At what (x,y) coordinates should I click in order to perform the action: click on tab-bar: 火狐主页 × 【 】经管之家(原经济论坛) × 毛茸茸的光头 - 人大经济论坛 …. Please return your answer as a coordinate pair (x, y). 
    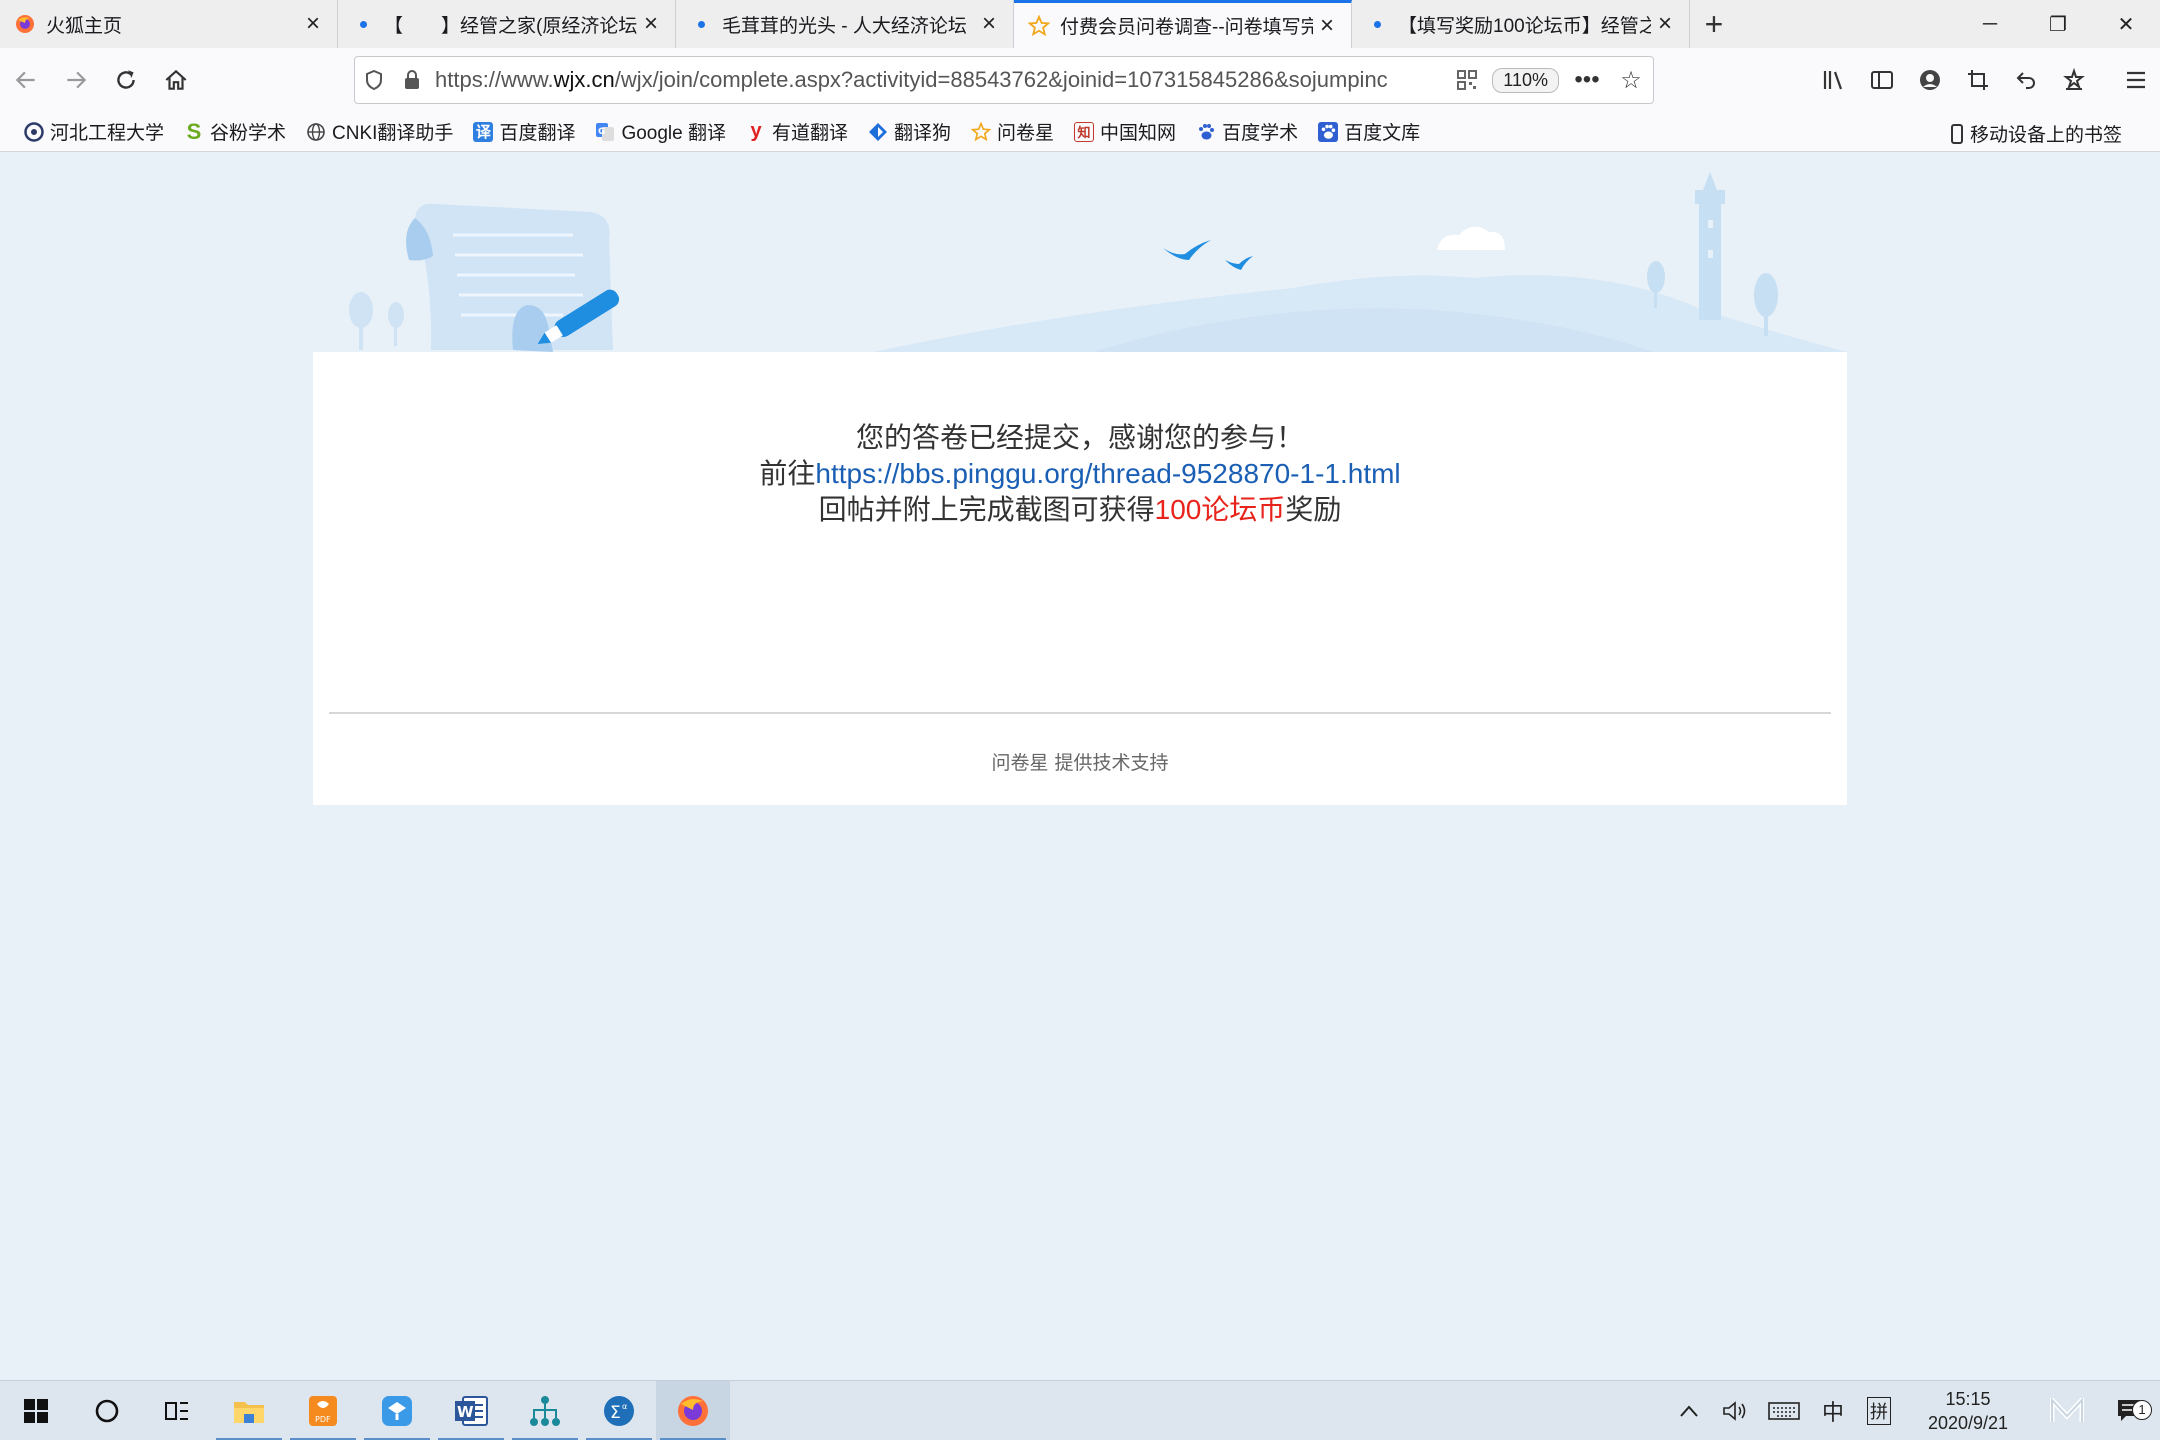
    Looking at the image, I should click on (1080, 24).